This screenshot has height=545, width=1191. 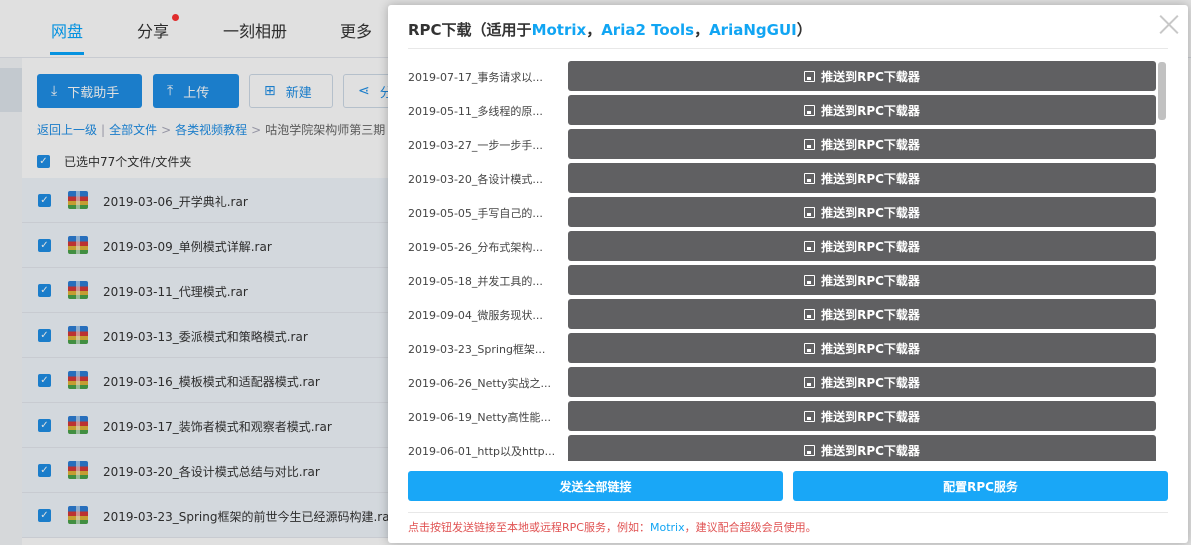 I want to click on dialog-footer-divider, so click(x=788, y=512).